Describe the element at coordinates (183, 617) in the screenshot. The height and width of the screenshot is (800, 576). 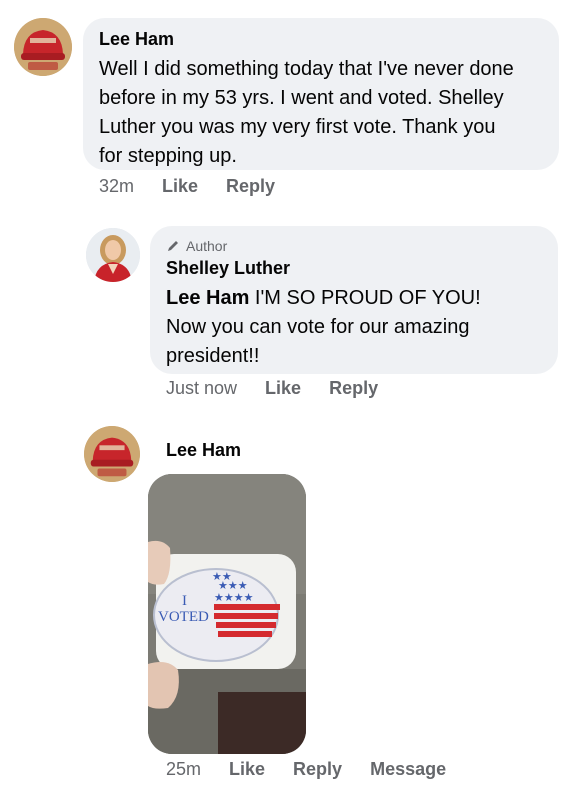
I see `sticker-voted-text: VOTED` at that location.